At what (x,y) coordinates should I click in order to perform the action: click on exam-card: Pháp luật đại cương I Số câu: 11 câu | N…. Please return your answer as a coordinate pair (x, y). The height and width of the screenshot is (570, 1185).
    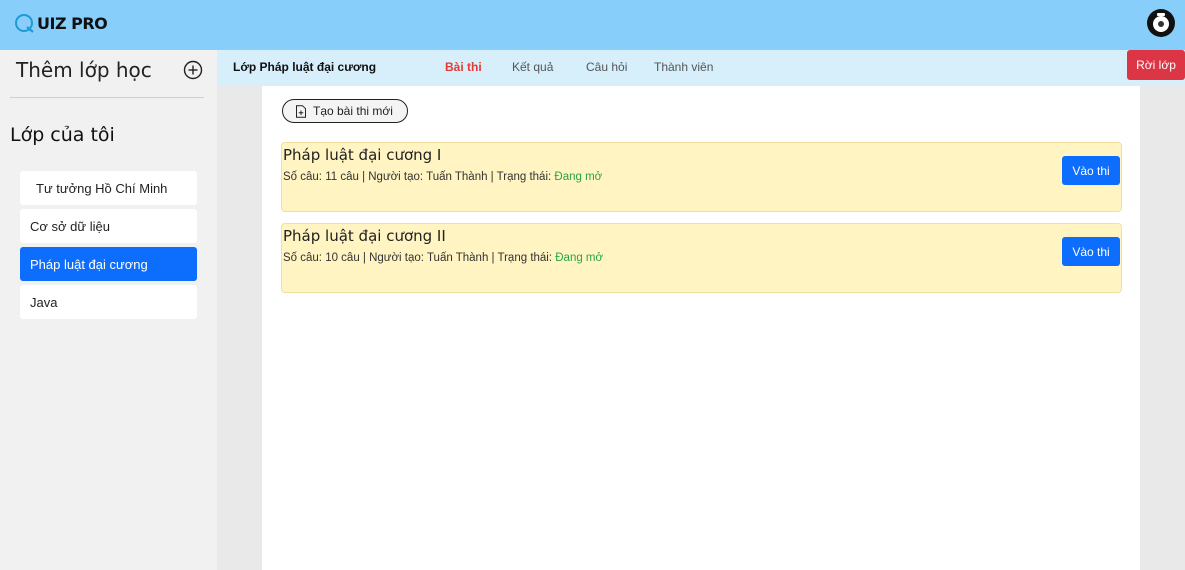
    Looking at the image, I should click on (701, 177).